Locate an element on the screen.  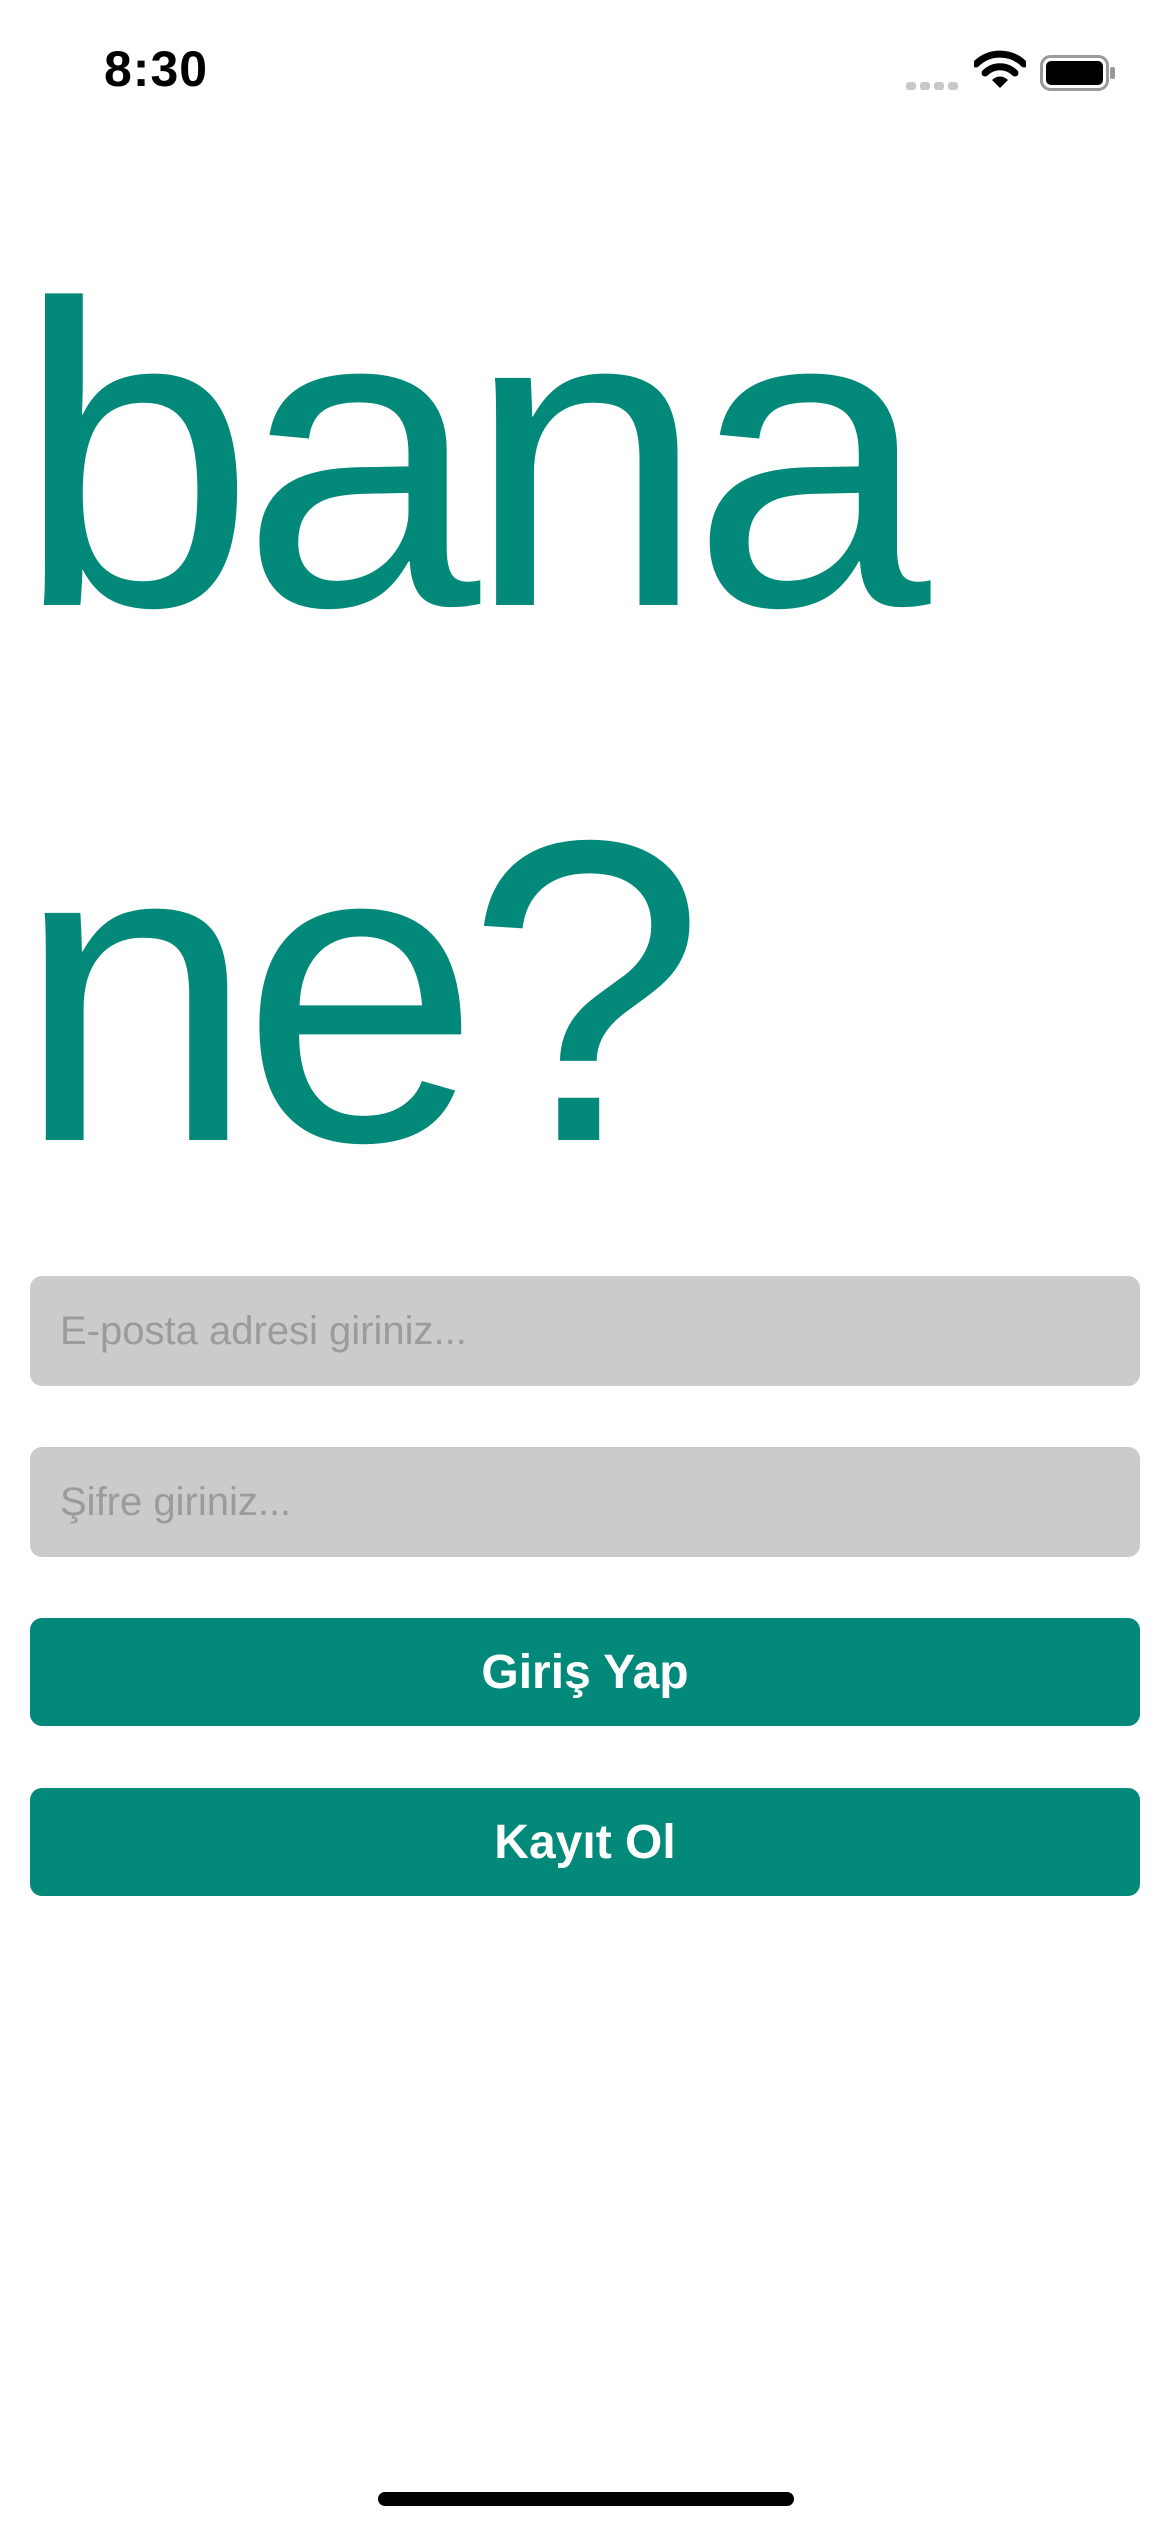
status-time: 8:30 is located at coordinates (156, 69).